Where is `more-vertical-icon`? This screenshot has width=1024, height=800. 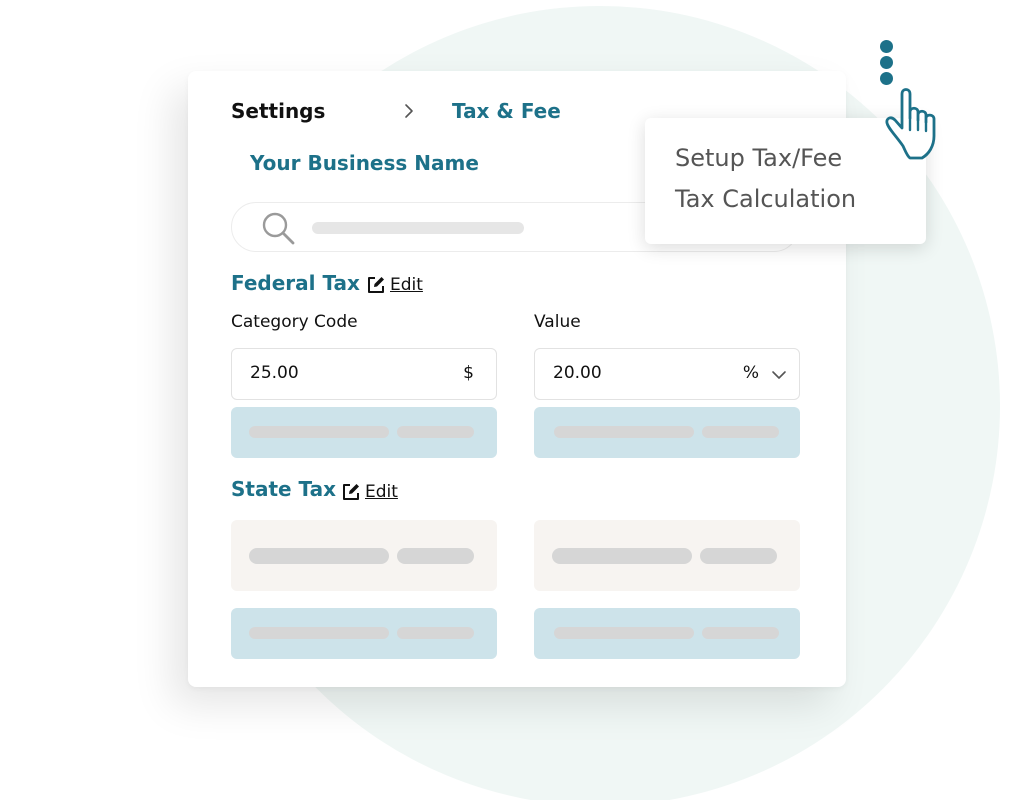 more-vertical-icon is located at coordinates (886, 63).